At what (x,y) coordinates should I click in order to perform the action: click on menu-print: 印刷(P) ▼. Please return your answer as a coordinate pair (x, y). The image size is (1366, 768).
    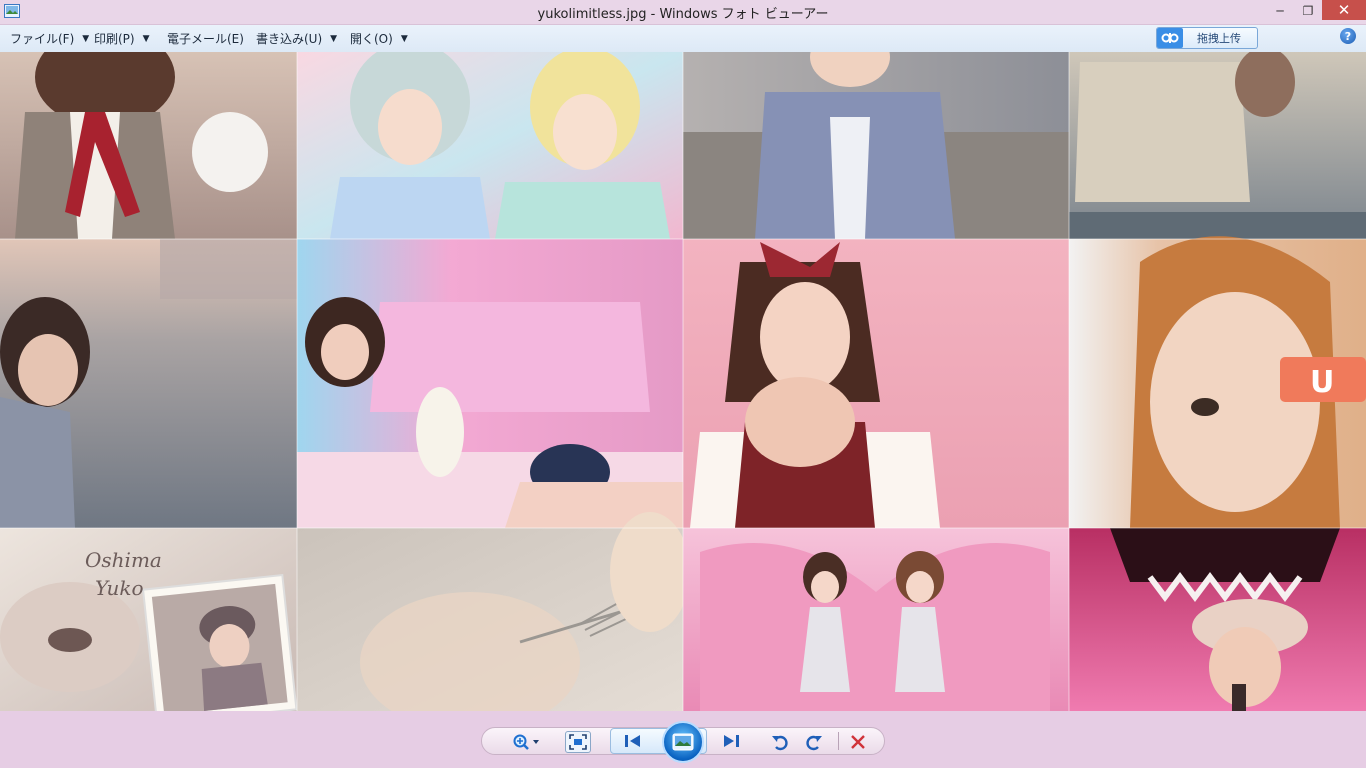
    Looking at the image, I should click on (122, 38).